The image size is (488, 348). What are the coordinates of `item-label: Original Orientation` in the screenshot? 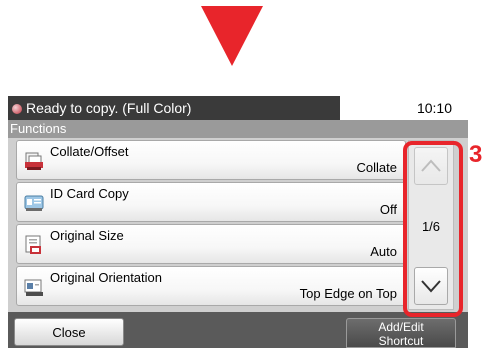 It's located at (106, 277).